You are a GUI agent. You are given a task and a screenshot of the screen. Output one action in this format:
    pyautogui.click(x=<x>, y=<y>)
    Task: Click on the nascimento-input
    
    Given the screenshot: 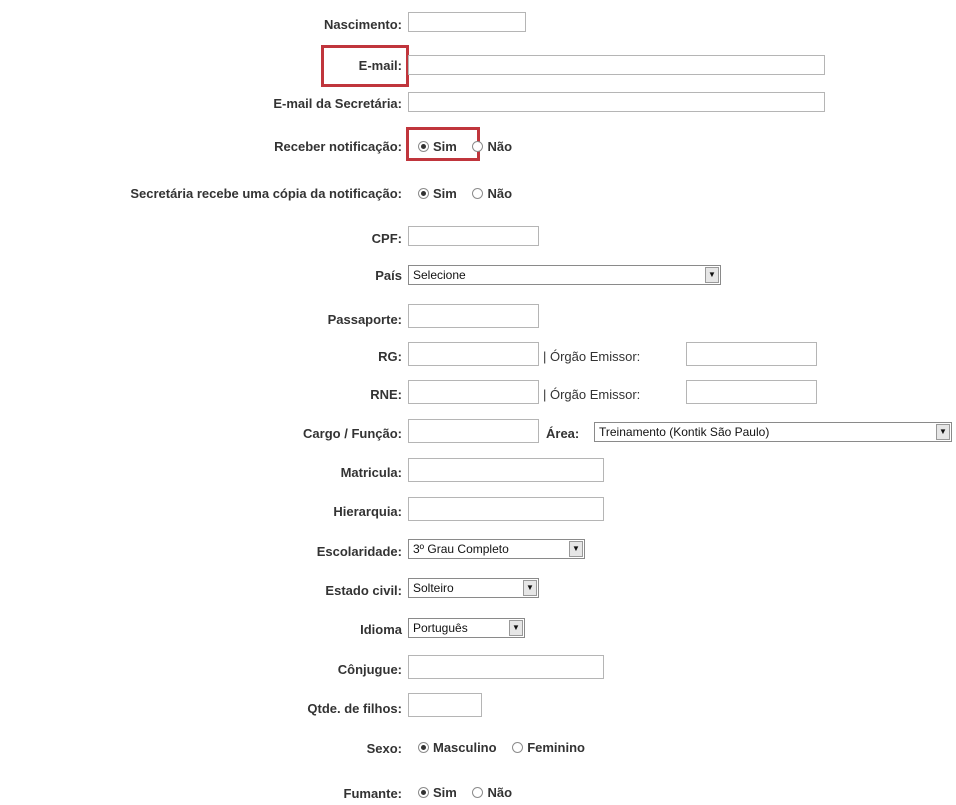 What is the action you would take?
    pyautogui.click(x=467, y=22)
    